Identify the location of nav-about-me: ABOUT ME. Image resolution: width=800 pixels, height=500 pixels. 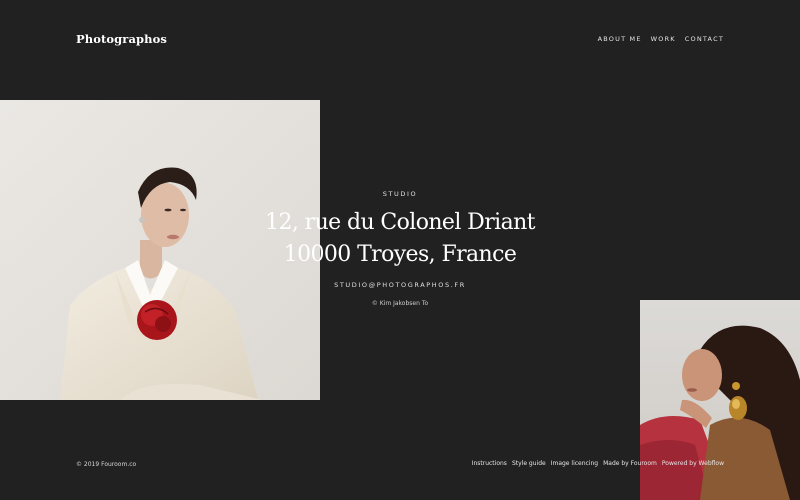
(620, 39).